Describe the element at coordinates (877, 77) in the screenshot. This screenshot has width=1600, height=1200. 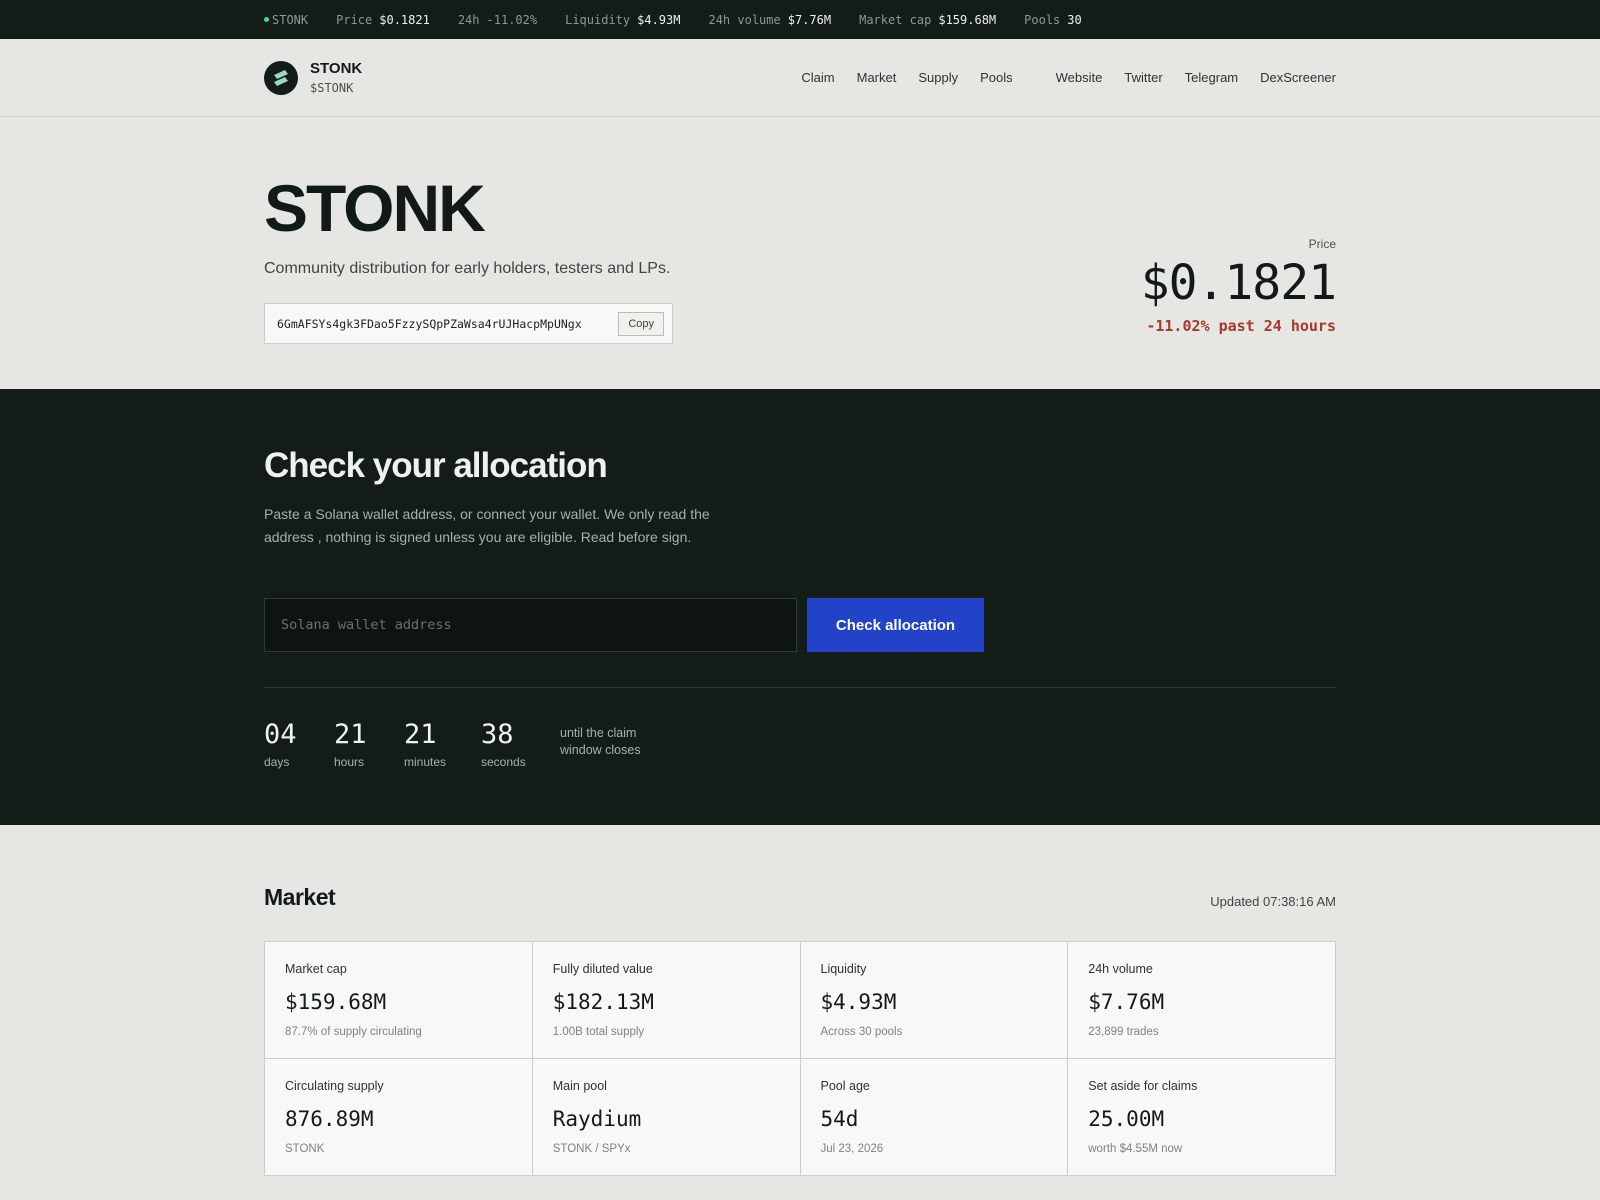
I see `nav-link-market: Market` at that location.